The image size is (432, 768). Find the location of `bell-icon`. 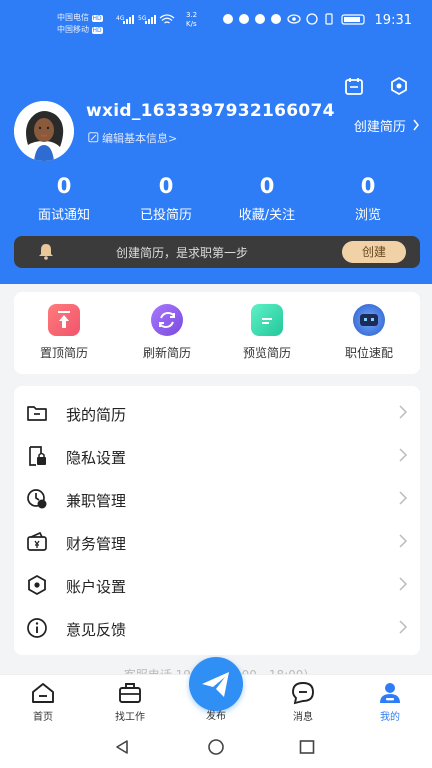

bell-icon is located at coordinates (46, 252).